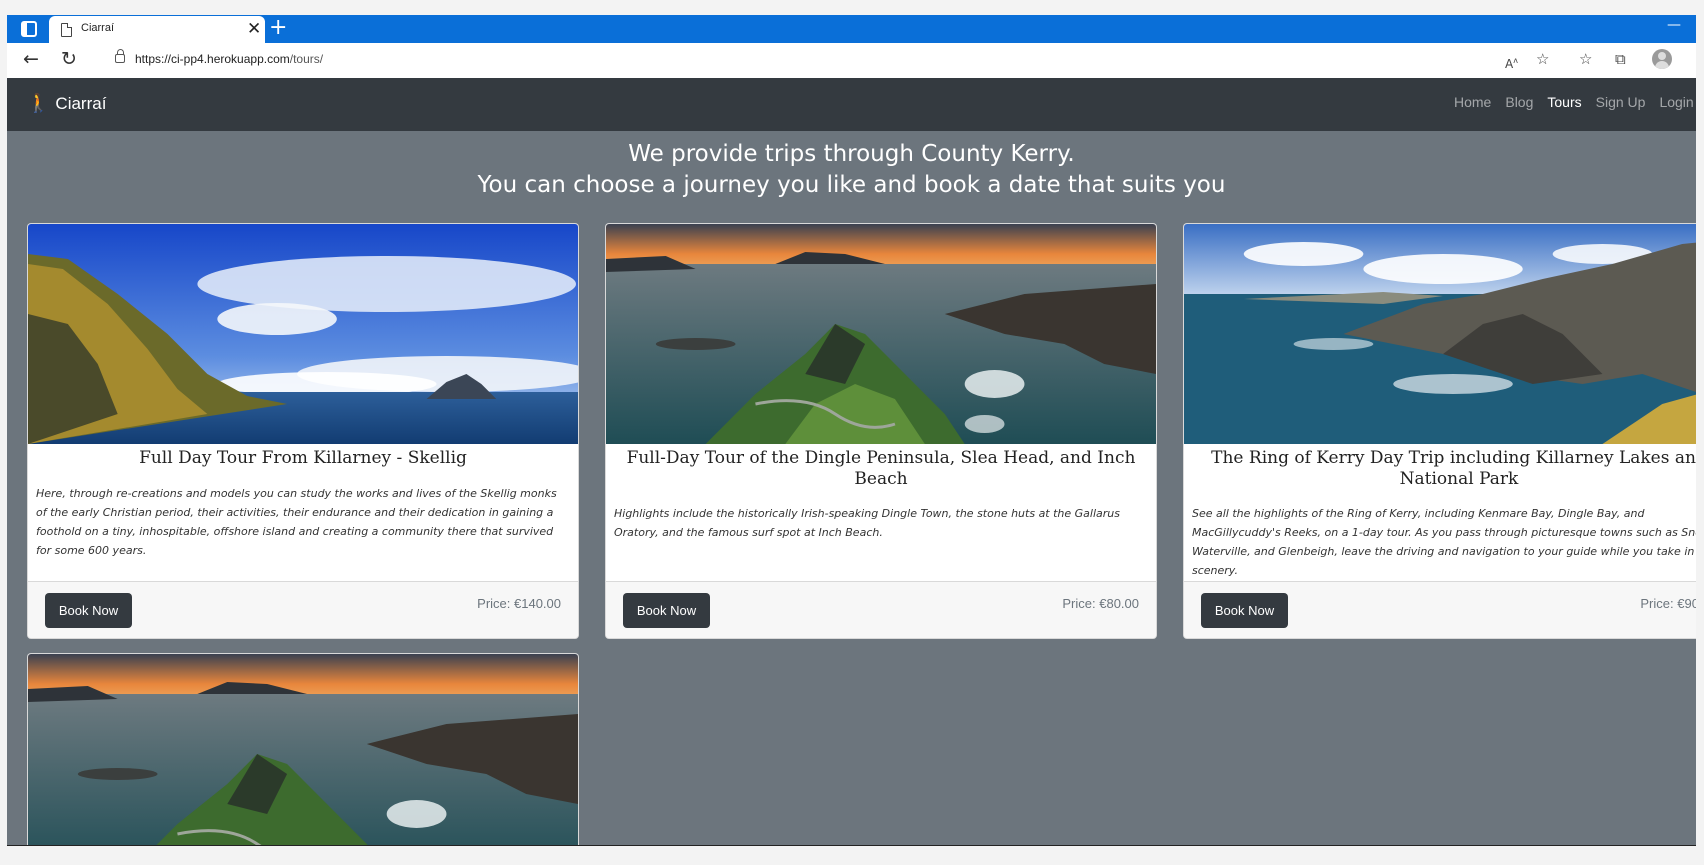 The width and height of the screenshot is (1704, 865). Describe the element at coordinates (31, 59) in the screenshot. I see `back-arrow-icon: ←` at that location.